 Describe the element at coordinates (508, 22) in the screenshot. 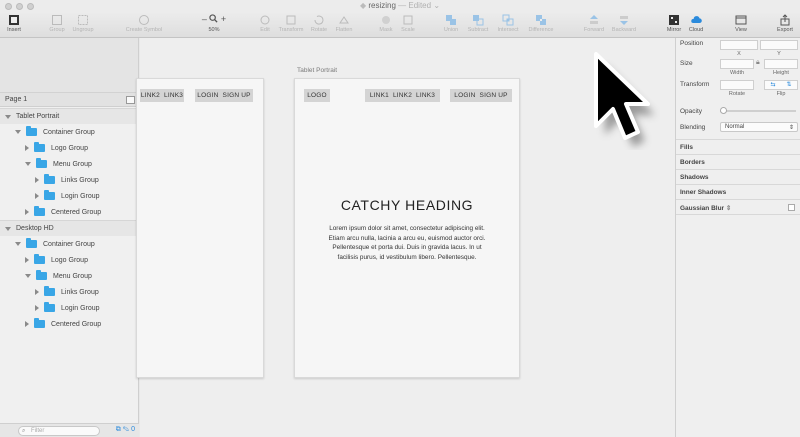

I see `intersect-button: Intersect` at that location.